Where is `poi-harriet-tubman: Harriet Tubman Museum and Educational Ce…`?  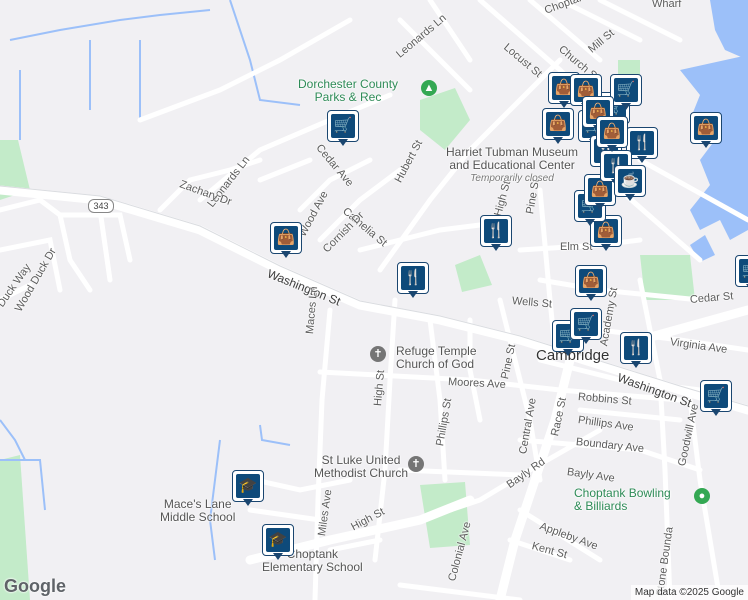
poi-harriet-tubman: Harriet Tubman Museum and Educational Ce… is located at coordinates (512, 165).